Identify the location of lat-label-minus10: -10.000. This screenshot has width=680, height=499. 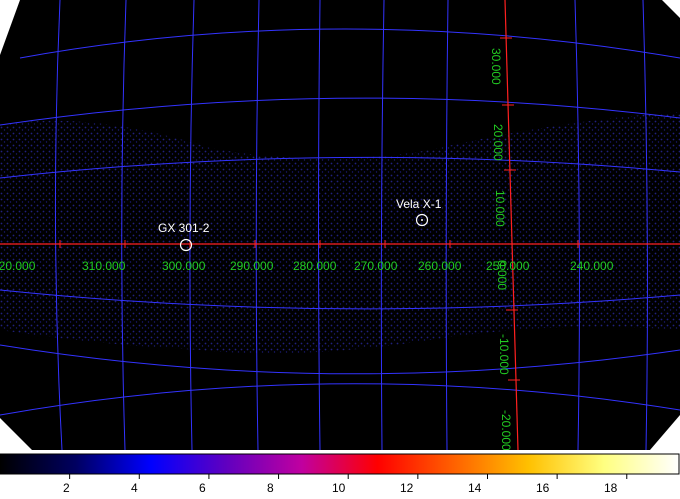
(504, 354).